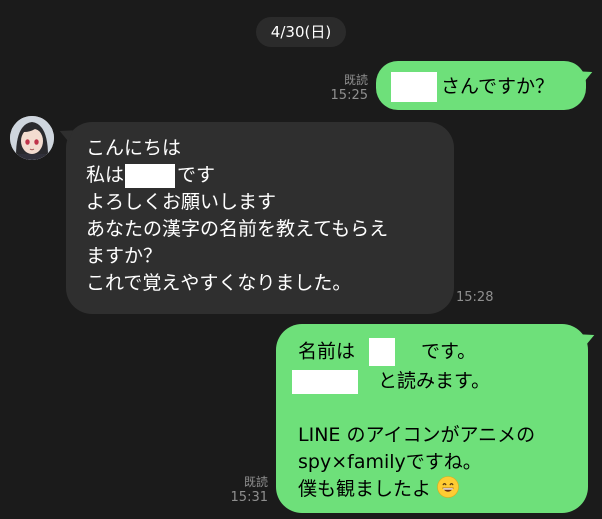  I want to click on grinning-face-icon, so click(448, 487).